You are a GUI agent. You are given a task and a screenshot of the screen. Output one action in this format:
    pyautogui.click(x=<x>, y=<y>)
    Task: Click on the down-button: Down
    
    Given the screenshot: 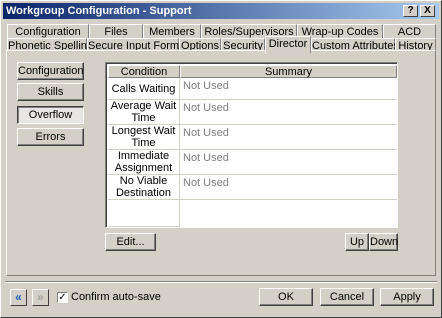 What is the action you would take?
    pyautogui.click(x=383, y=242)
    